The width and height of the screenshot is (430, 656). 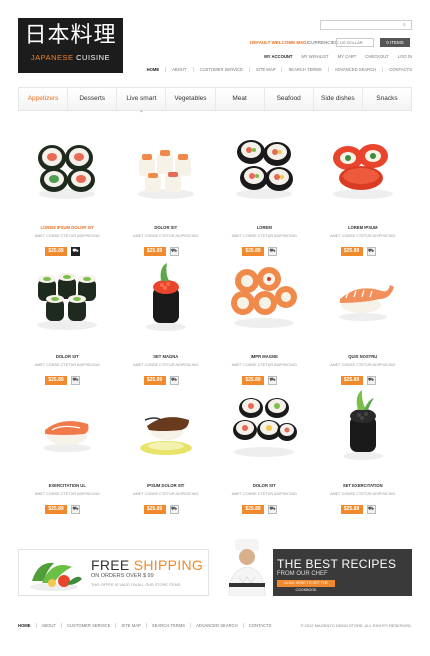 What do you see at coordinates (92, 625) in the screenshot?
I see `footer-customer-service: CUSTOMER SERVICE` at bounding box center [92, 625].